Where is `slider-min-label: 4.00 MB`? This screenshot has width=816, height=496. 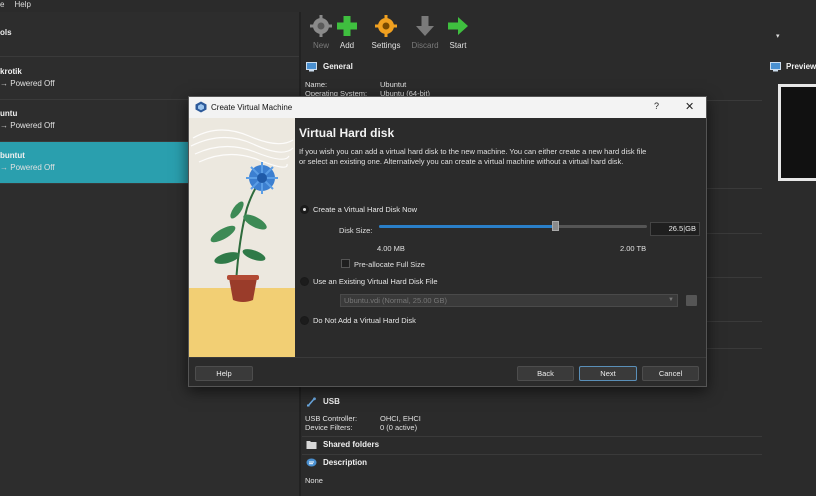 slider-min-label: 4.00 MB is located at coordinates (391, 248).